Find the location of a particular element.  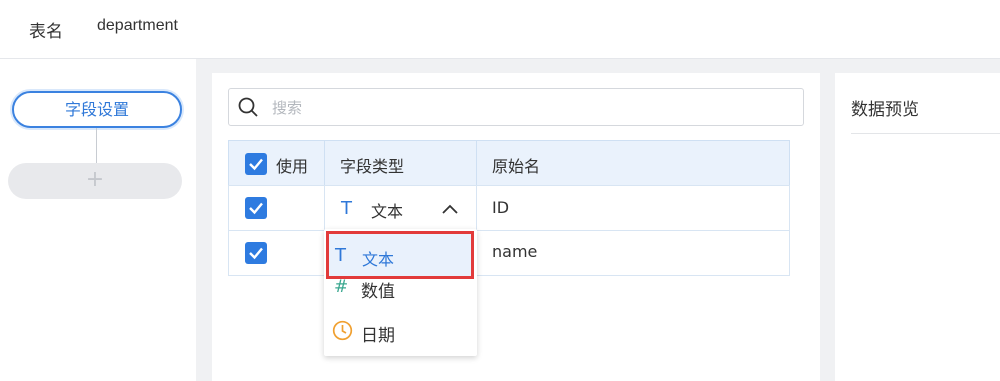

header-field-type-label: 字段类型 is located at coordinates (372, 166).